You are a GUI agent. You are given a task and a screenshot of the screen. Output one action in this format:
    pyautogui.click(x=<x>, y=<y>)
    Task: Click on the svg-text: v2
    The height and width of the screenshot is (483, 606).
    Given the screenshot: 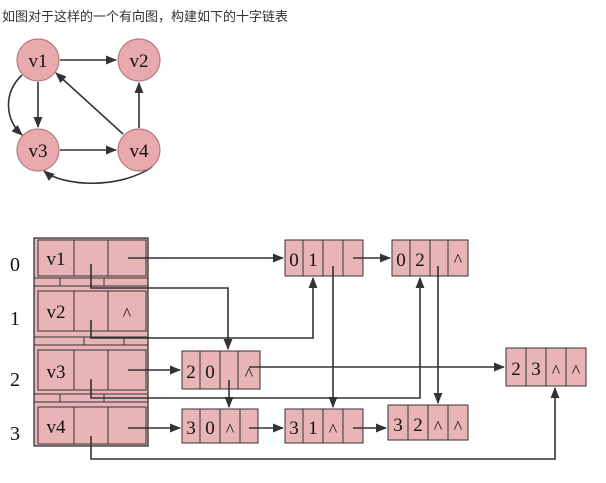 What is the action you would take?
    pyautogui.click(x=139, y=61)
    